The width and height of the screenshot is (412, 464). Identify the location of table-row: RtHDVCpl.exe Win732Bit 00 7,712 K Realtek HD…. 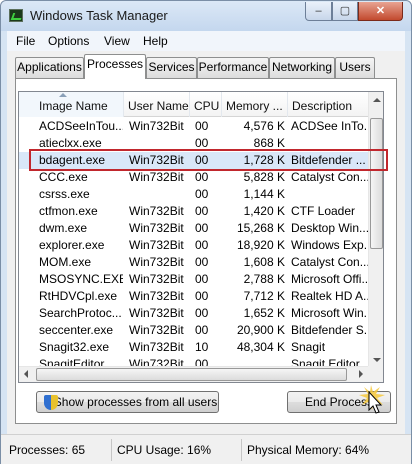
(194, 296).